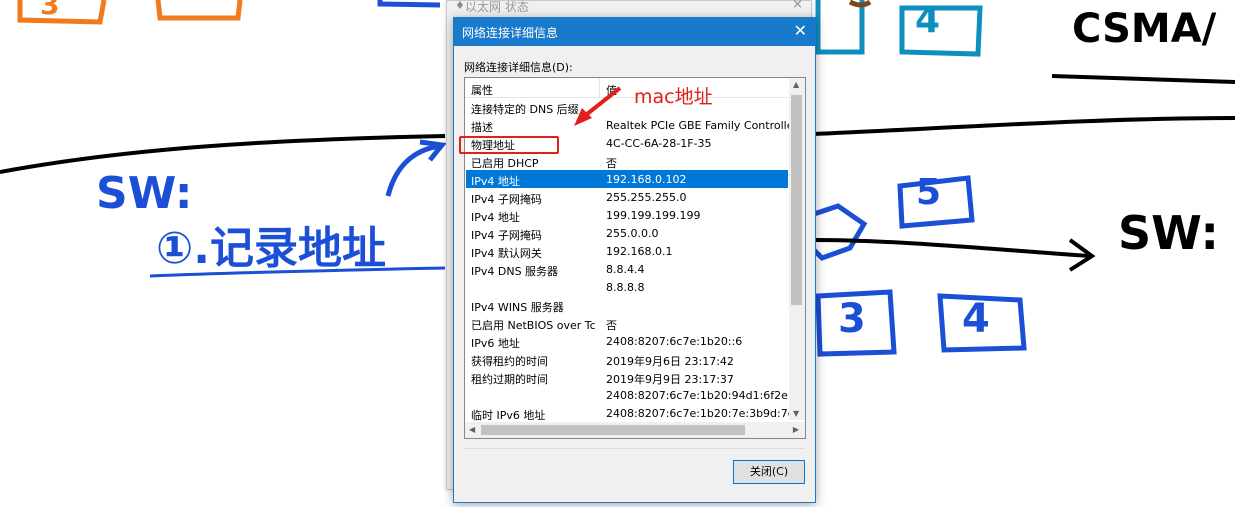 The height and width of the screenshot is (507, 1235). What do you see at coordinates (952, 248) in the screenshot?
I see `arrow-to-sw` at bounding box center [952, 248].